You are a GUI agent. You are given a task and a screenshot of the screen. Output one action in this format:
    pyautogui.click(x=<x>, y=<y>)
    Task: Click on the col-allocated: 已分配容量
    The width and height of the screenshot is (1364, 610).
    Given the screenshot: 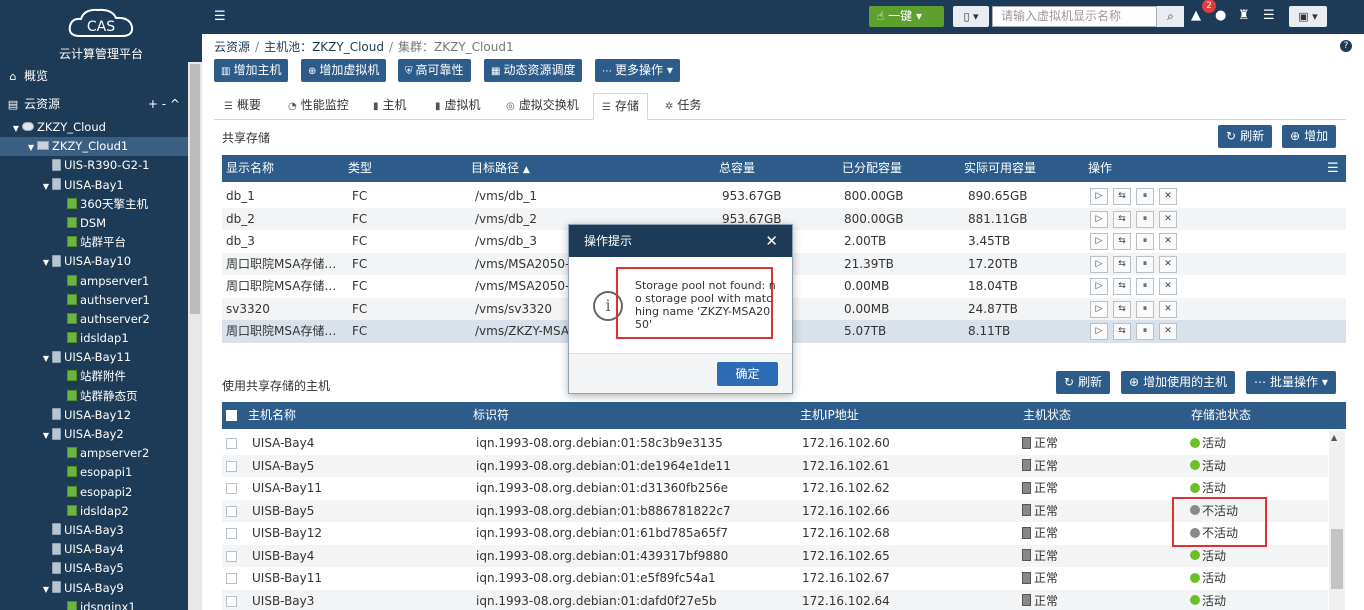 What is the action you would take?
    pyautogui.click(x=872, y=168)
    